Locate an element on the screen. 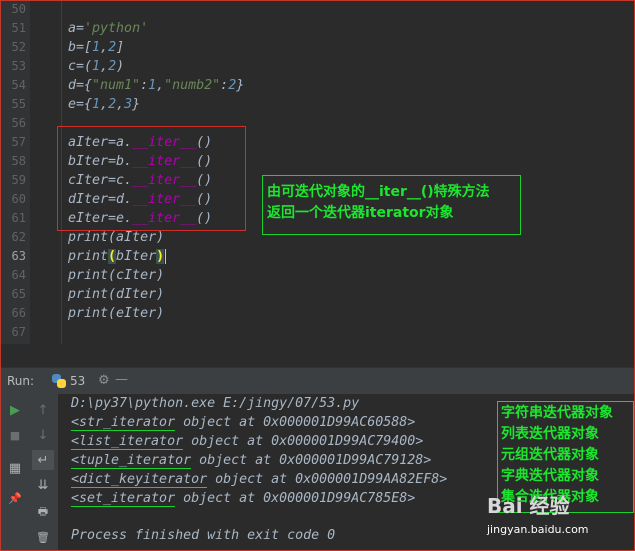 The height and width of the screenshot is (551, 635). print-icon: 🖶 is located at coordinates (43, 512).